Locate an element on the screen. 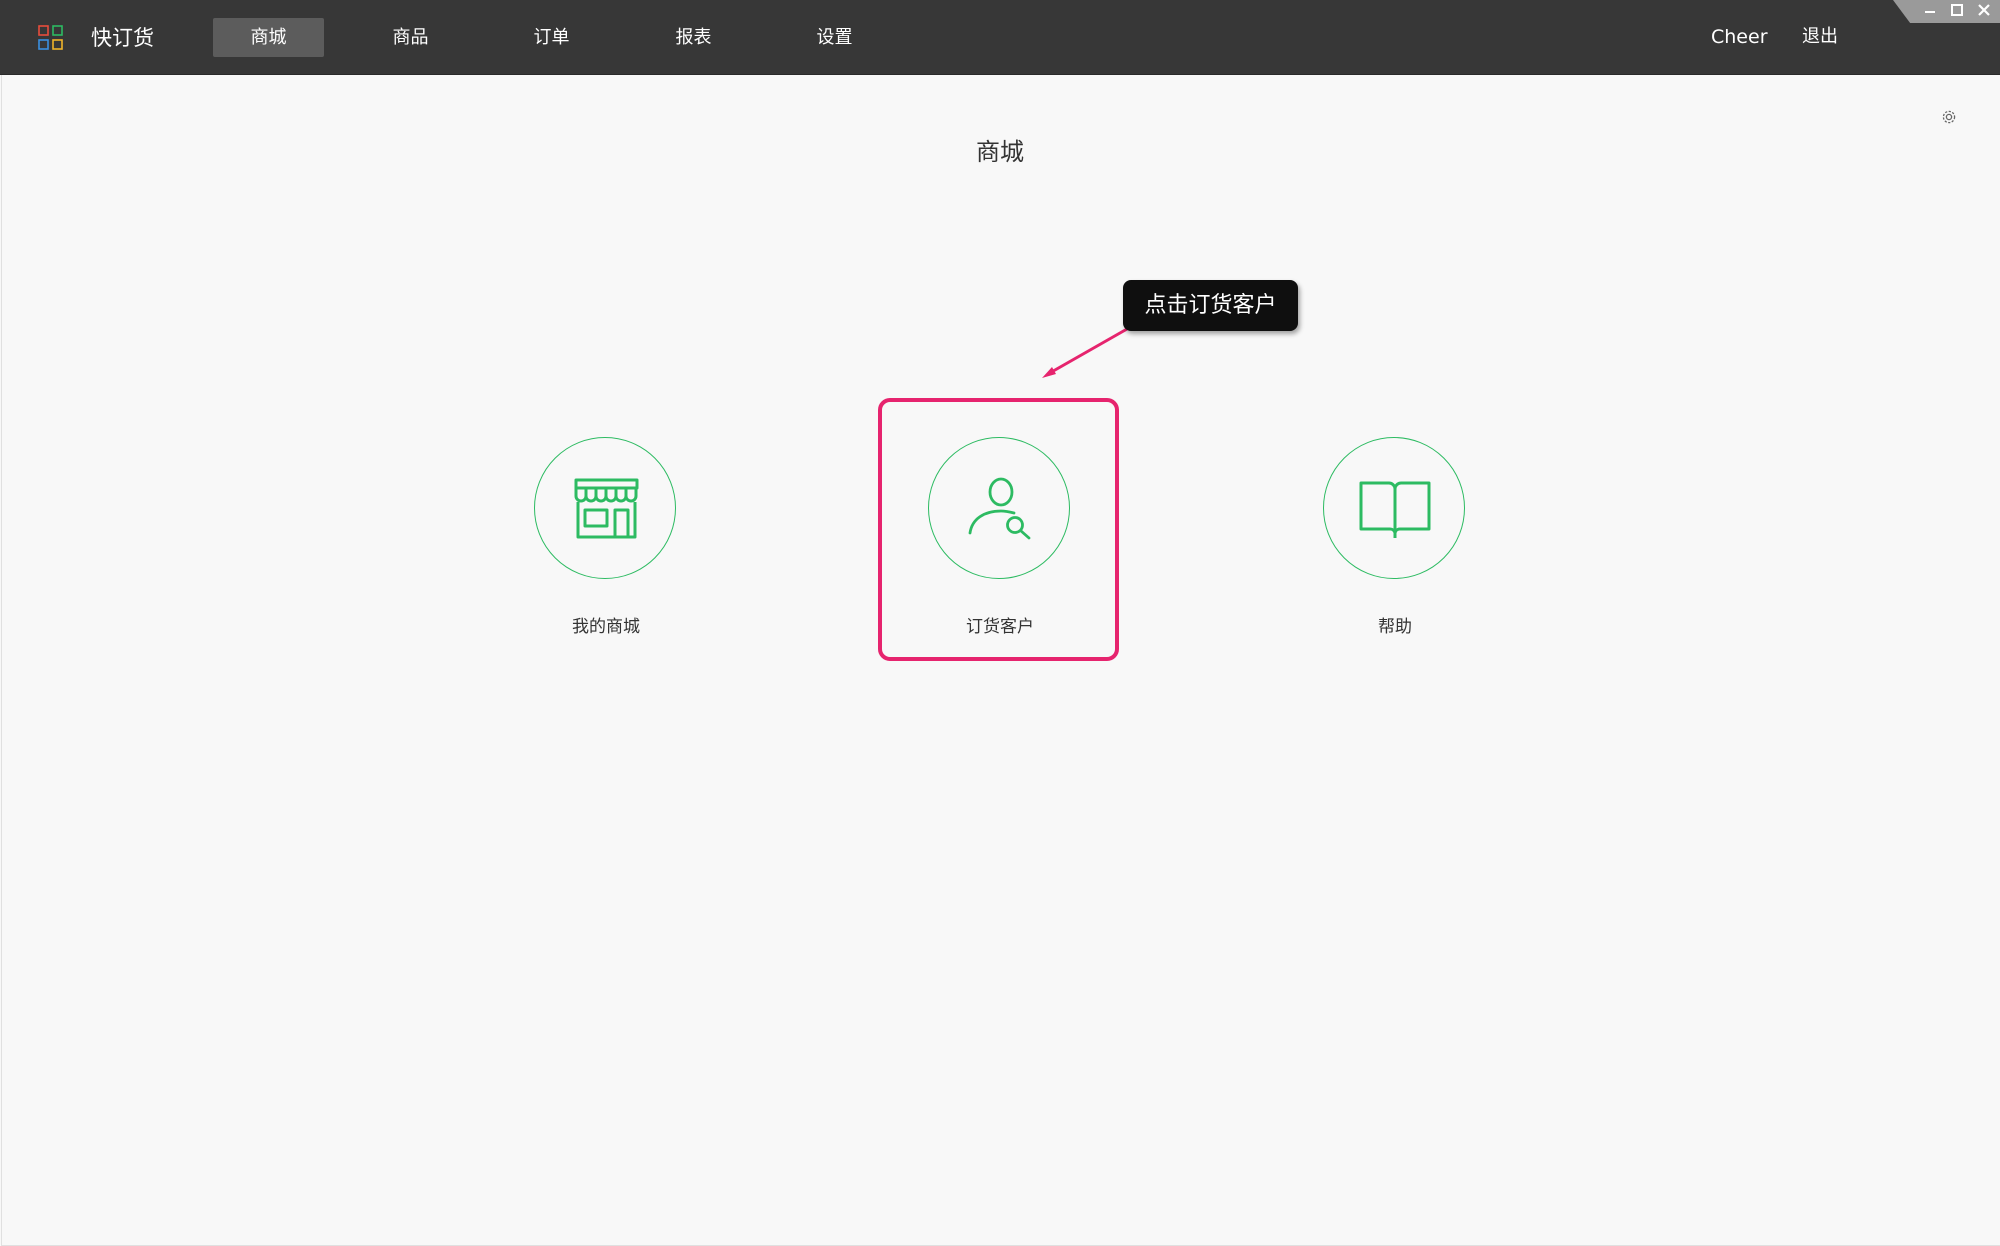 The height and width of the screenshot is (1246, 2000). nav-item-settings: 设置 is located at coordinates (834, 37).